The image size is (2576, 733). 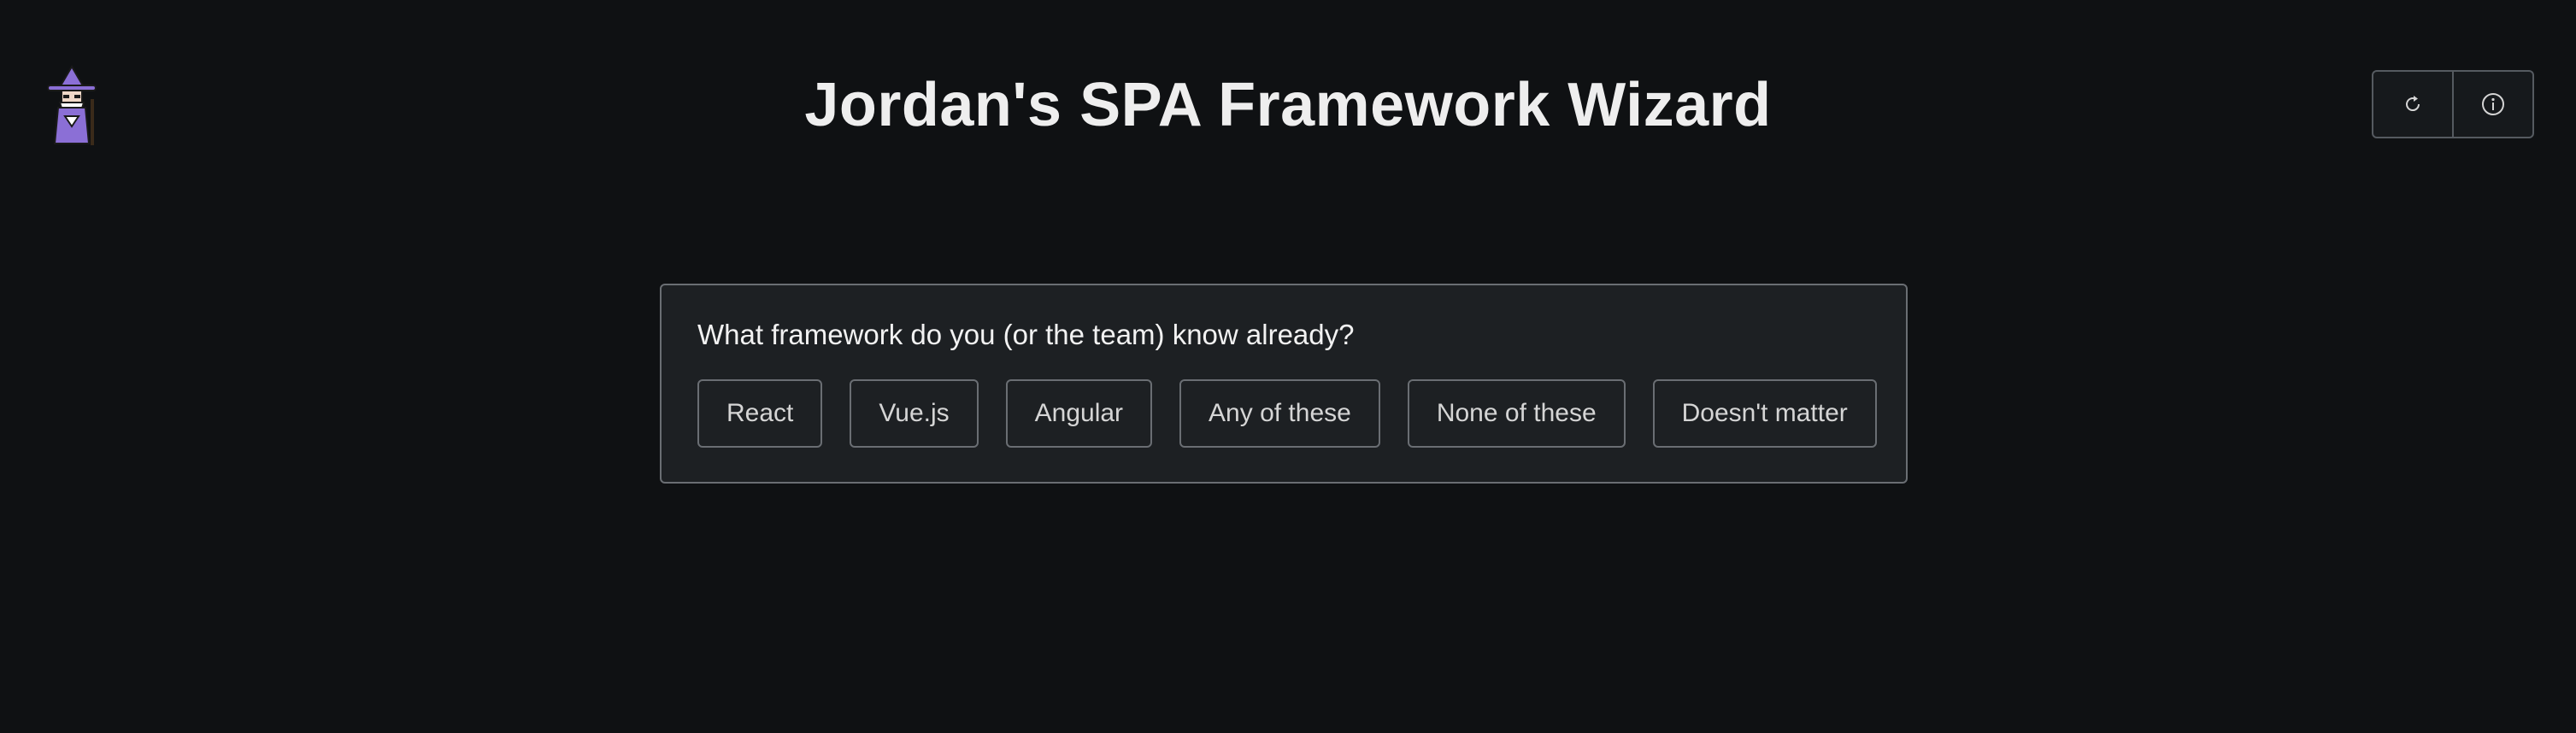 I want to click on option-any-button: Any of these, so click(x=1279, y=413).